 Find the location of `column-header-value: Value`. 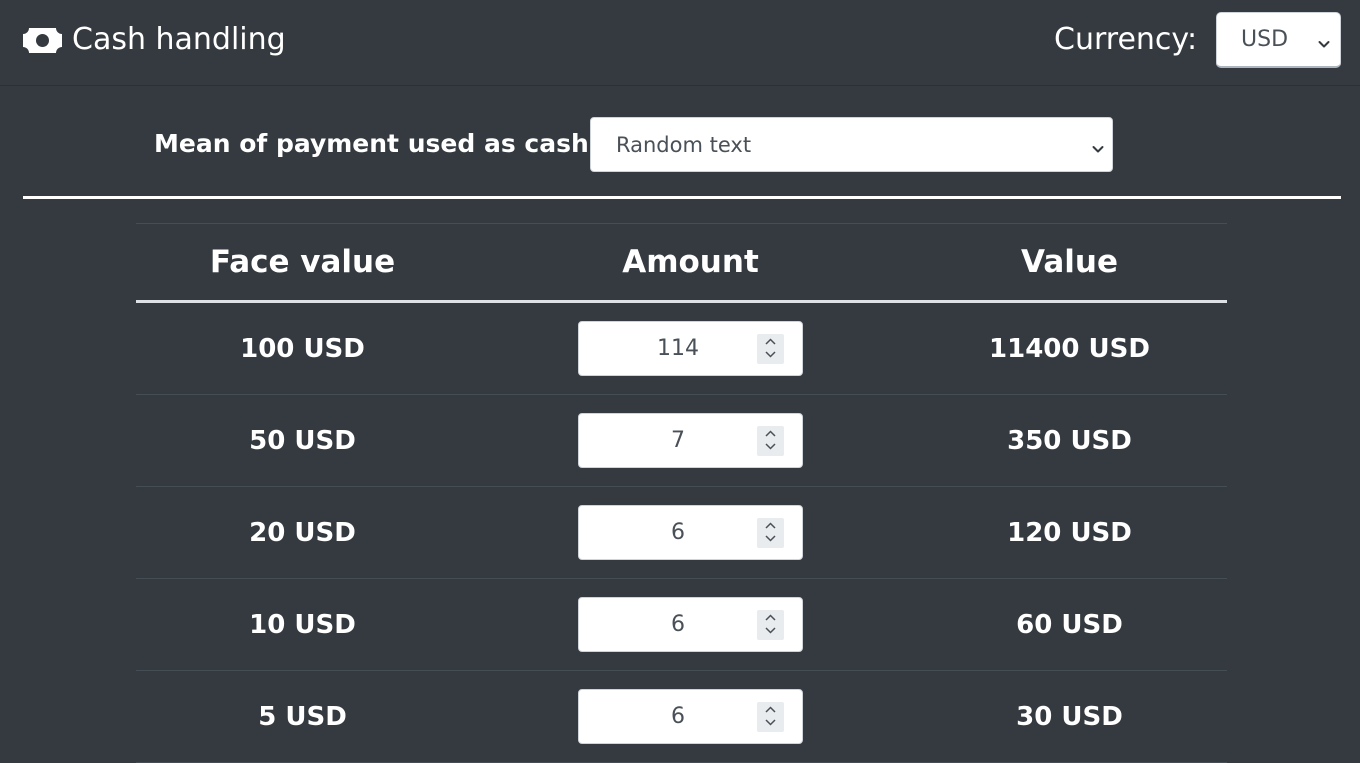

column-header-value: Value is located at coordinates (1069, 262).